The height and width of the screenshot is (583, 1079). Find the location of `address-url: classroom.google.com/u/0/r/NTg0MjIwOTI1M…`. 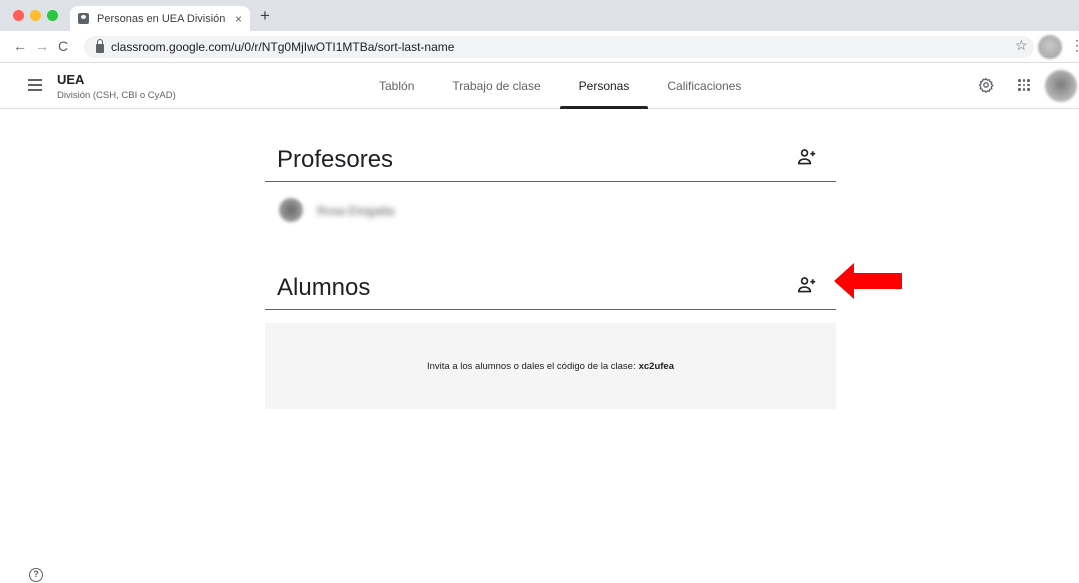

address-url: classroom.google.com/u/0/r/NTg0MjIwOTI1M… is located at coordinates (283, 47).